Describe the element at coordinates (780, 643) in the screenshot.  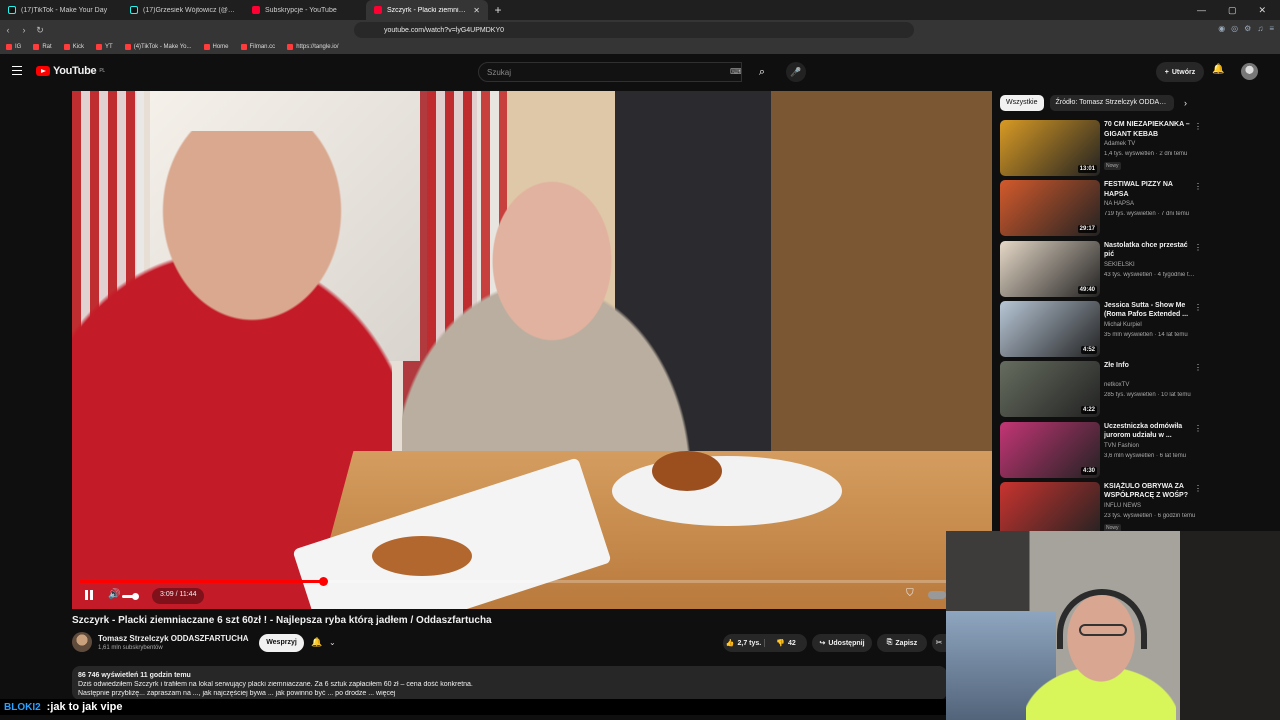
I see `thumbs-down-icon: 👎` at that location.